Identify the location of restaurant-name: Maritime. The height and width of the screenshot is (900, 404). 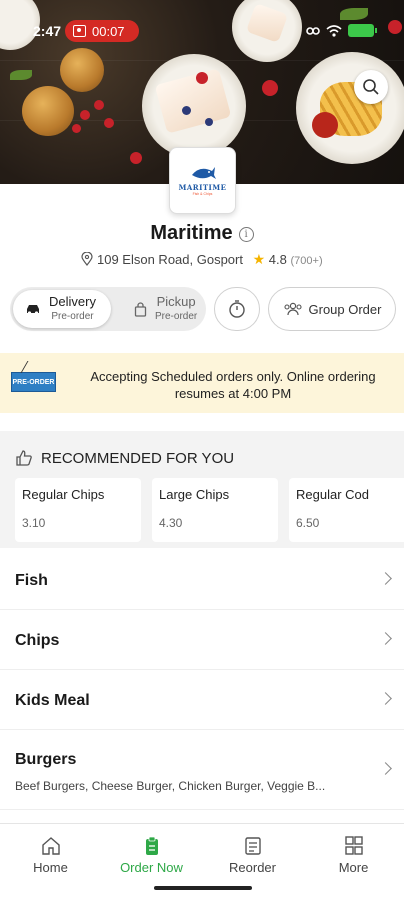
(191, 233).